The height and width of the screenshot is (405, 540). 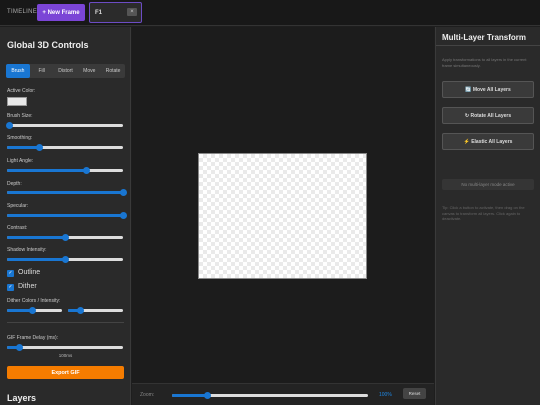 I want to click on zoom-value: 100%, so click(x=385, y=395).